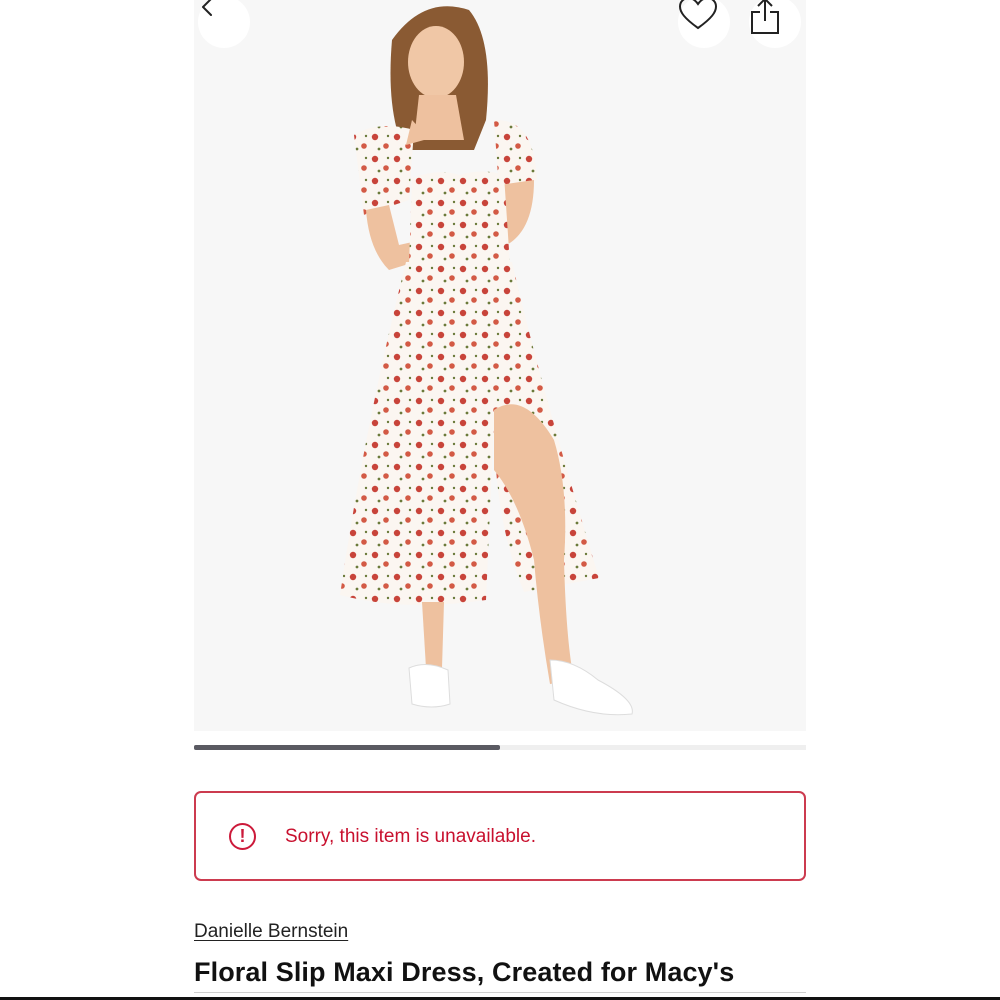  I want to click on divider, so click(500, 992).